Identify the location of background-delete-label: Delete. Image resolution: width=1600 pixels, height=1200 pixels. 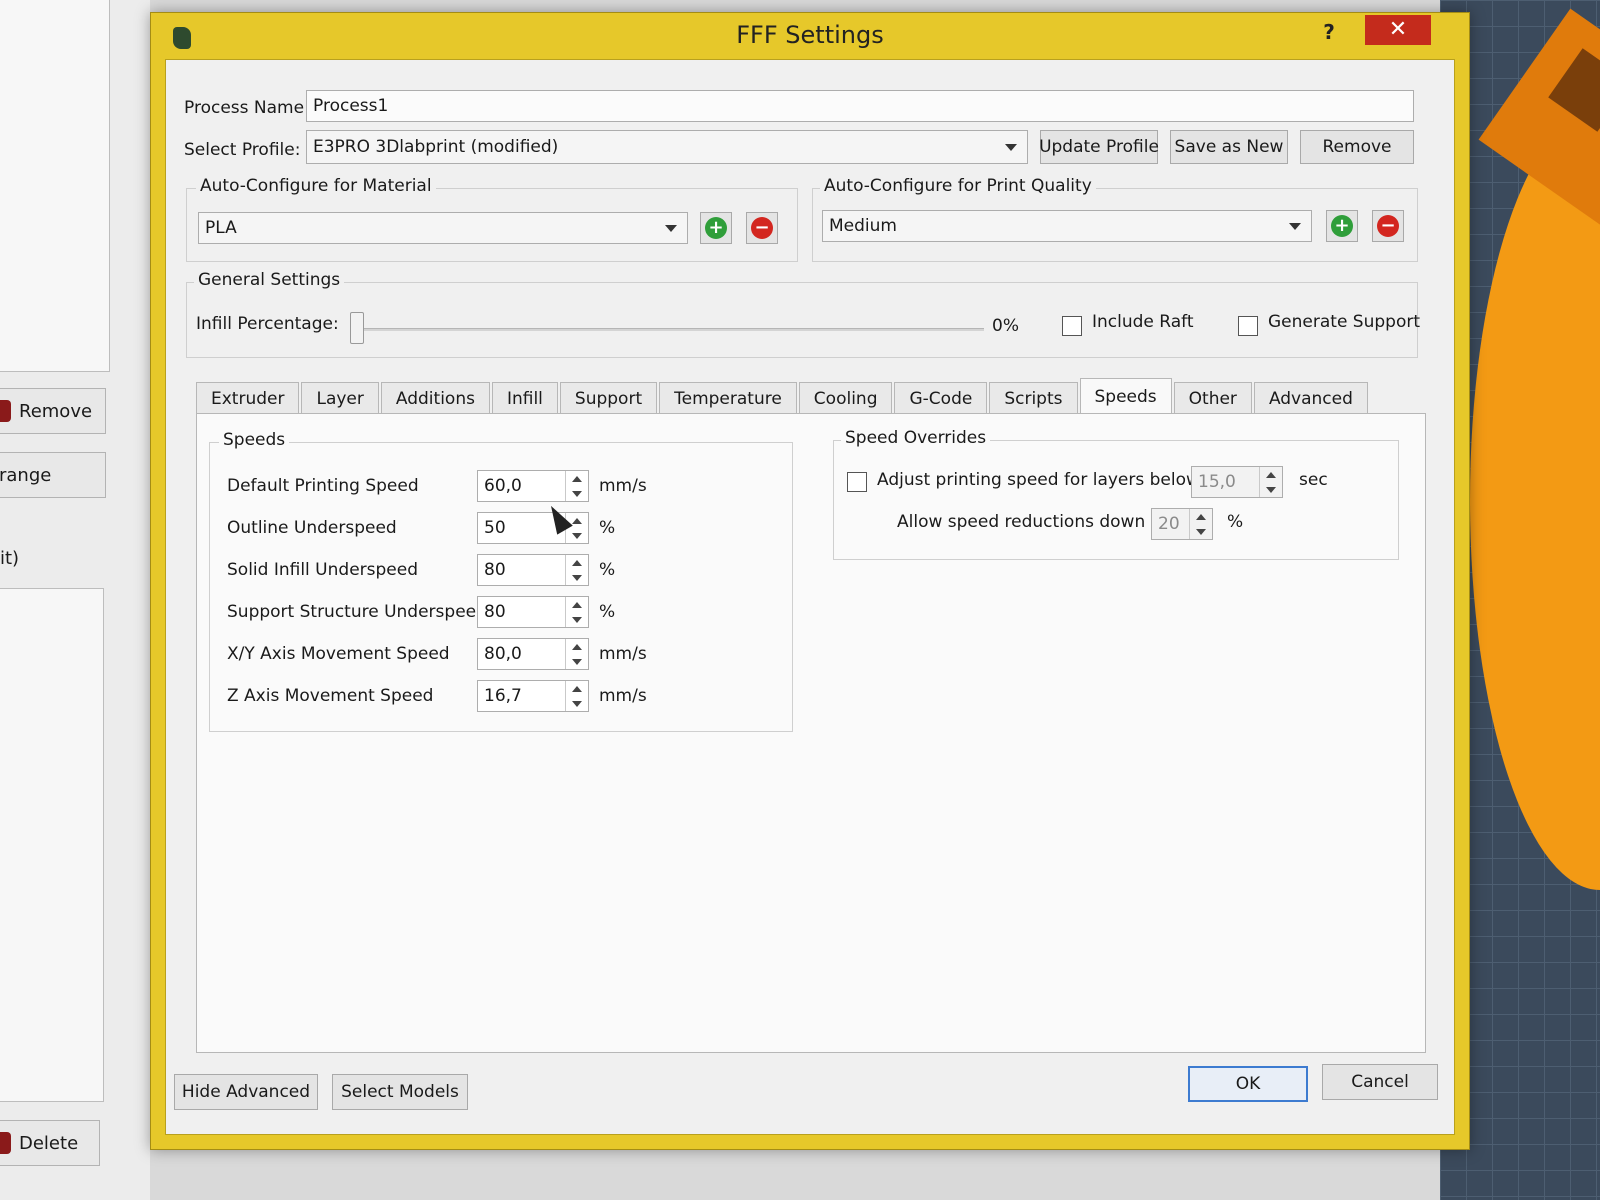
(49, 1143).